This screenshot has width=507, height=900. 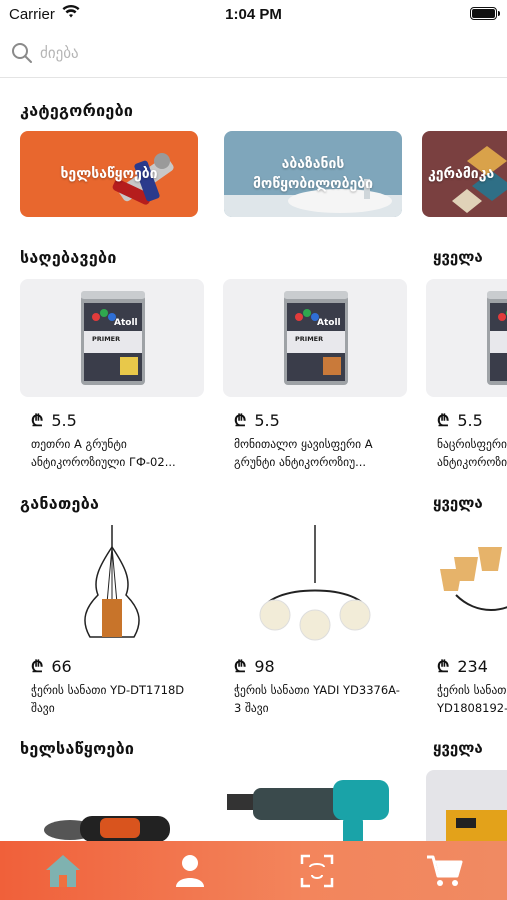 I want to click on tab-cart, so click(x=444, y=871).